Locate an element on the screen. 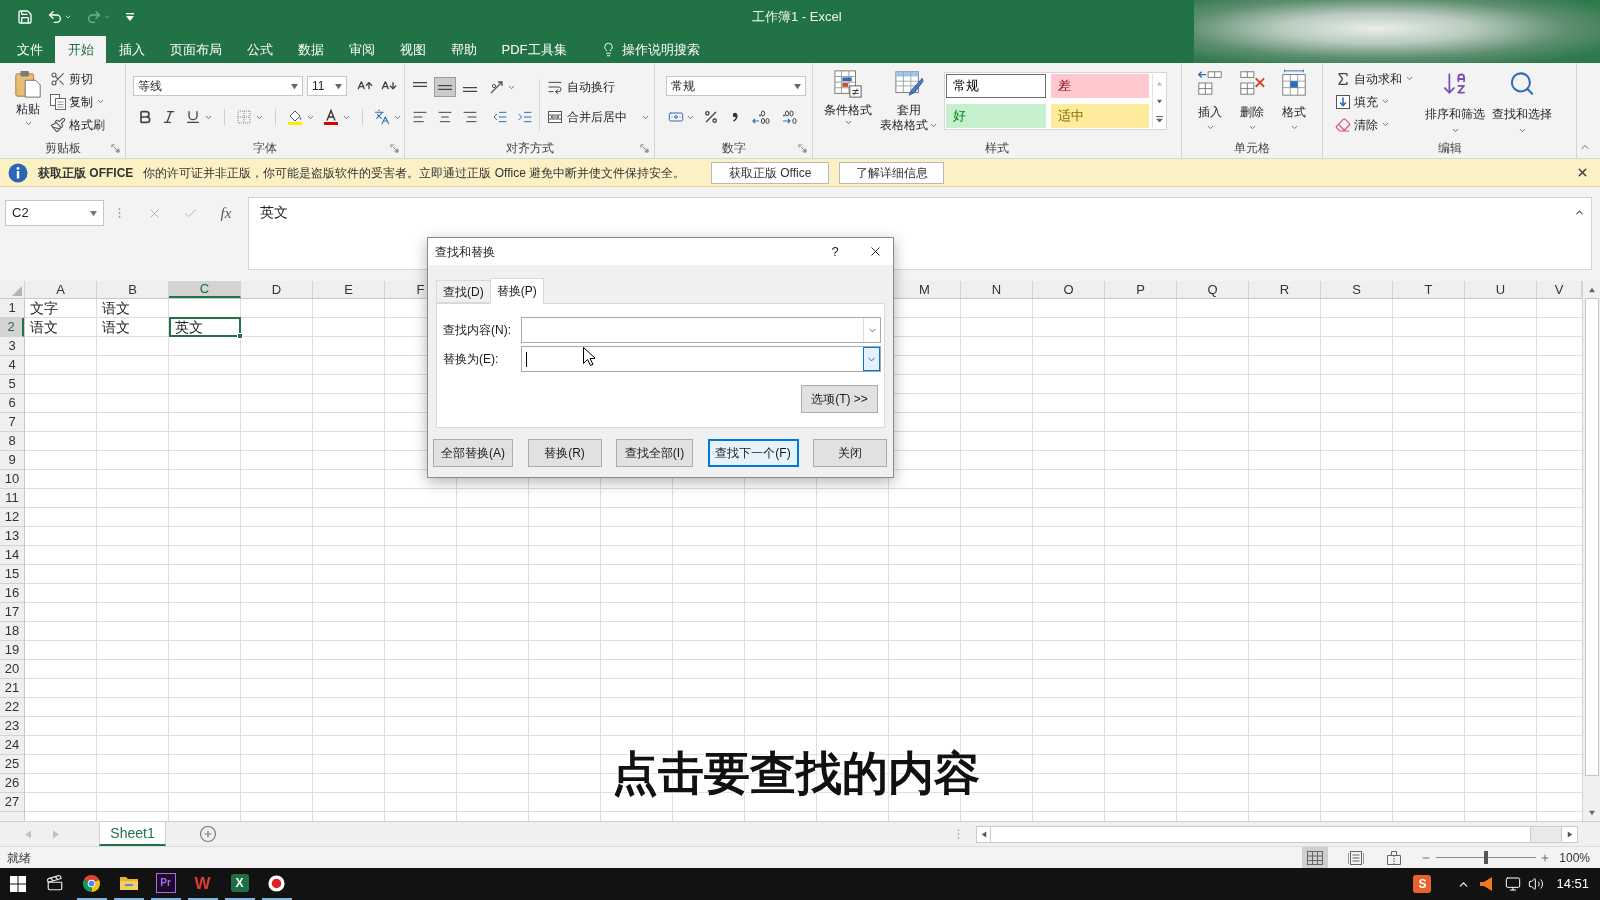  delete-cells-button: 删除 is located at coordinates (1252, 103).